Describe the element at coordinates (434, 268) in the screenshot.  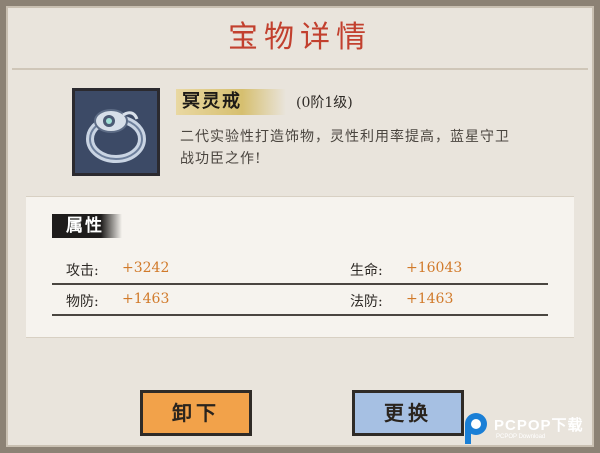
I see `hp-value: +16043` at that location.